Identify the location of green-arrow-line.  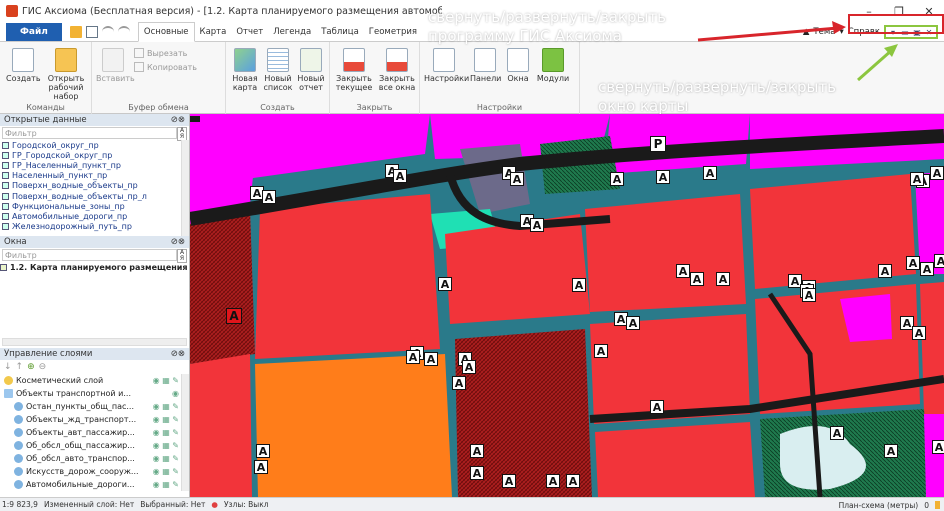
(875, 65).